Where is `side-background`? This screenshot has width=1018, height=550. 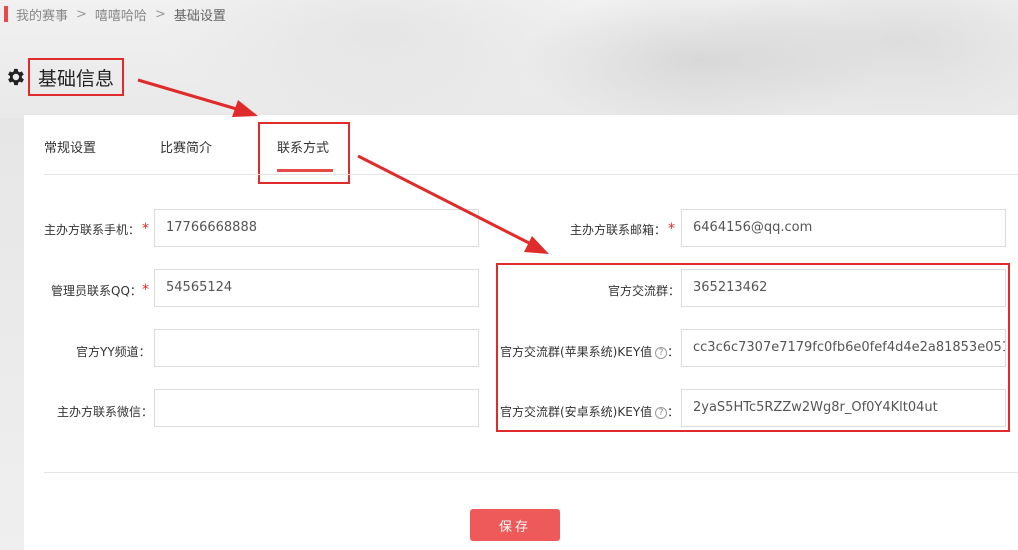
side-background is located at coordinates (12, 334).